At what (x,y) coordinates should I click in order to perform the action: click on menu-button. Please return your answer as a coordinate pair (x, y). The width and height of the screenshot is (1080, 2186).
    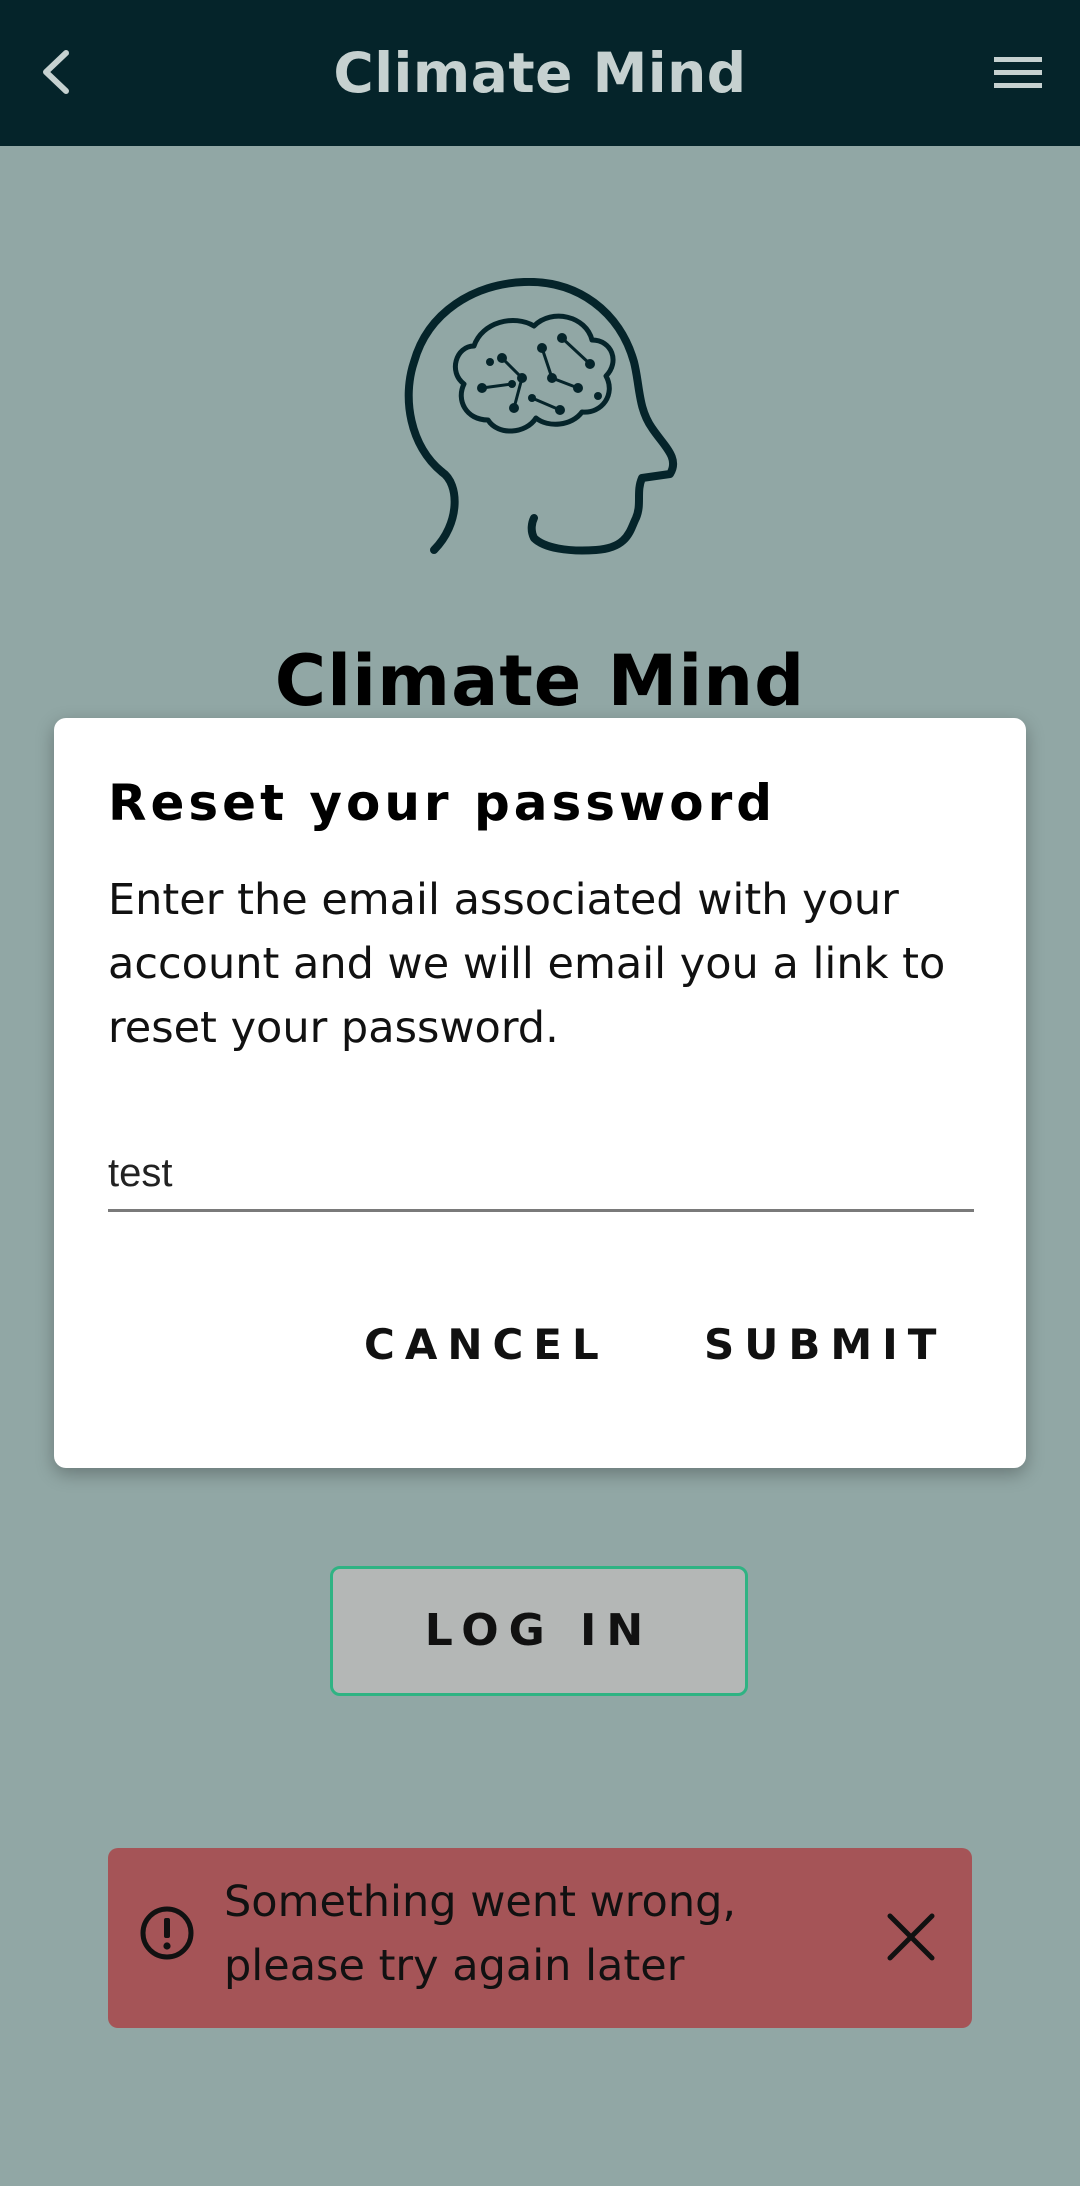
    Looking at the image, I should click on (1018, 73).